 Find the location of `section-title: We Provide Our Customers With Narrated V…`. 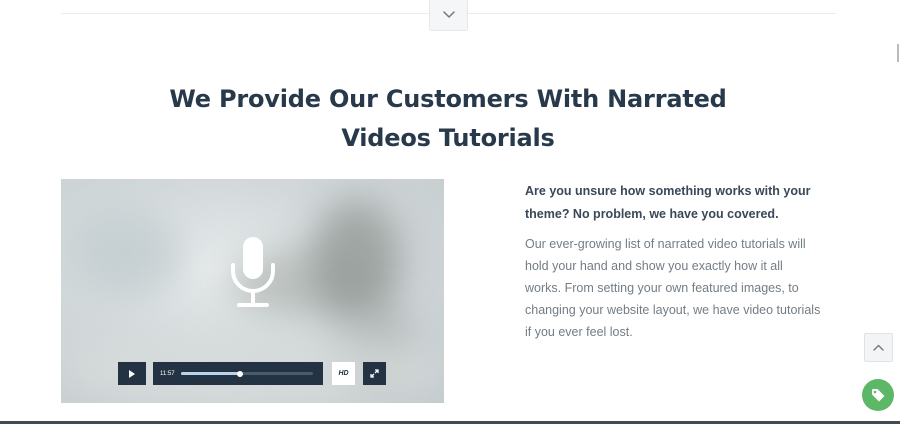

section-title: We Provide Our Customers With Narrated V… is located at coordinates (448, 119).